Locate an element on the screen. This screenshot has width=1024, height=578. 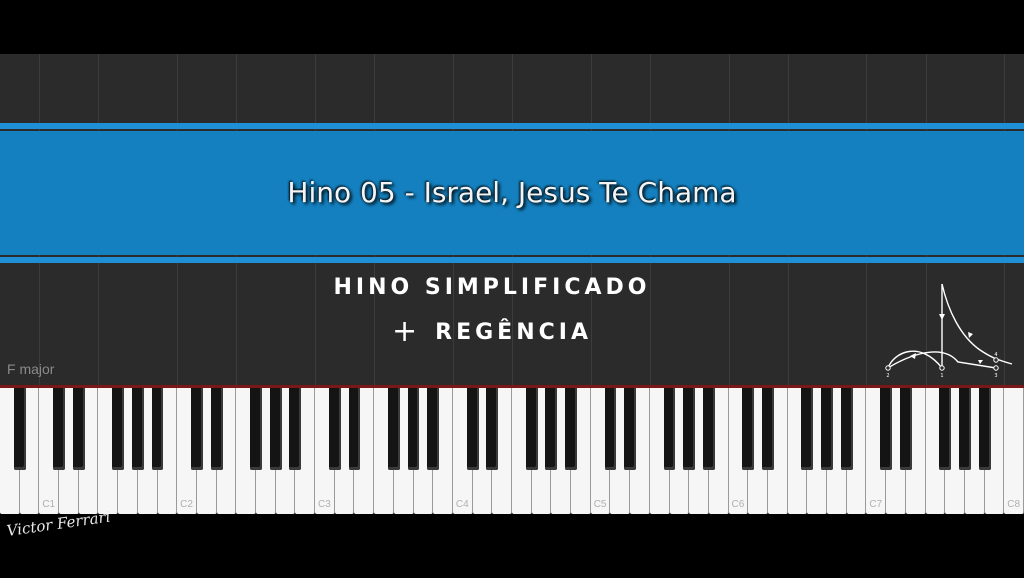
beat-label: 1 is located at coordinates (941, 376).